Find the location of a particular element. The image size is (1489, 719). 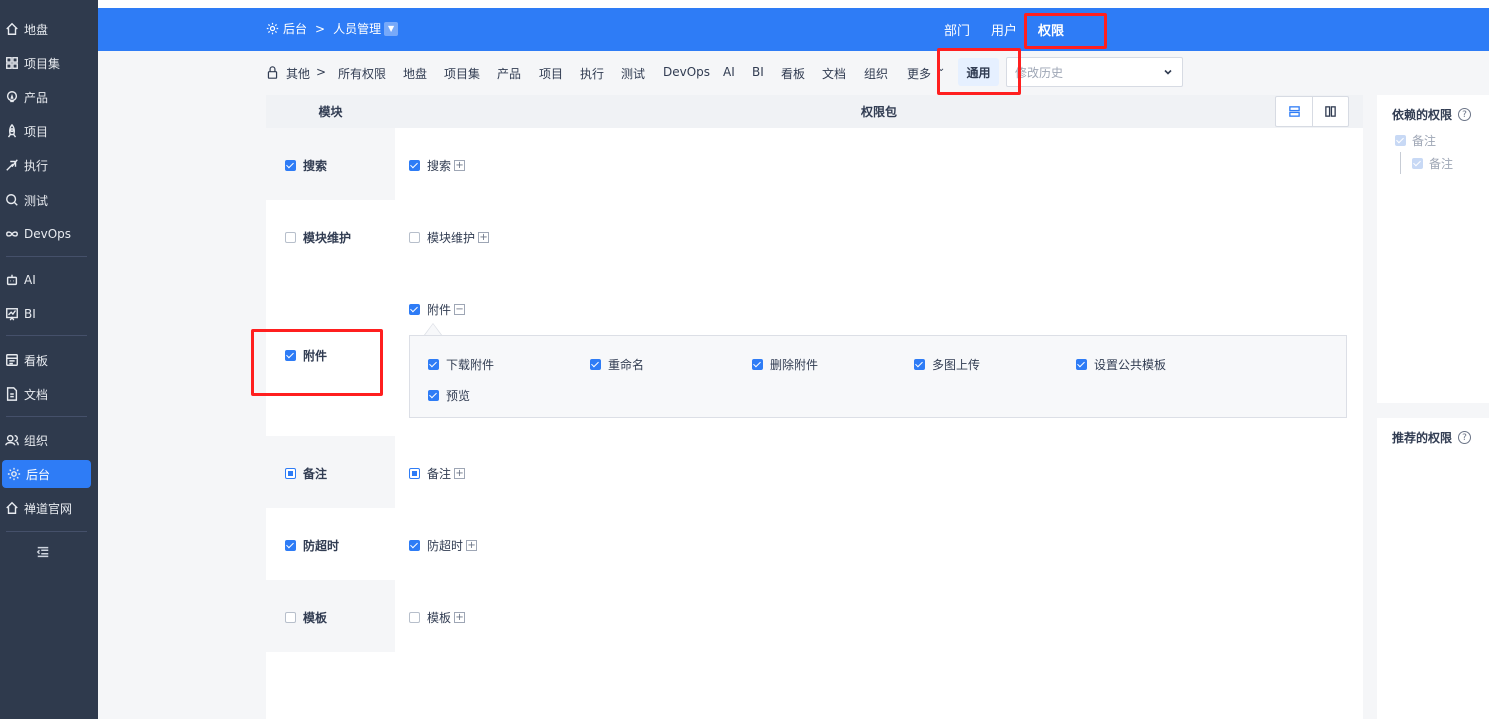

sidebar-item-dashboard: 地盘 is located at coordinates (49, 29).